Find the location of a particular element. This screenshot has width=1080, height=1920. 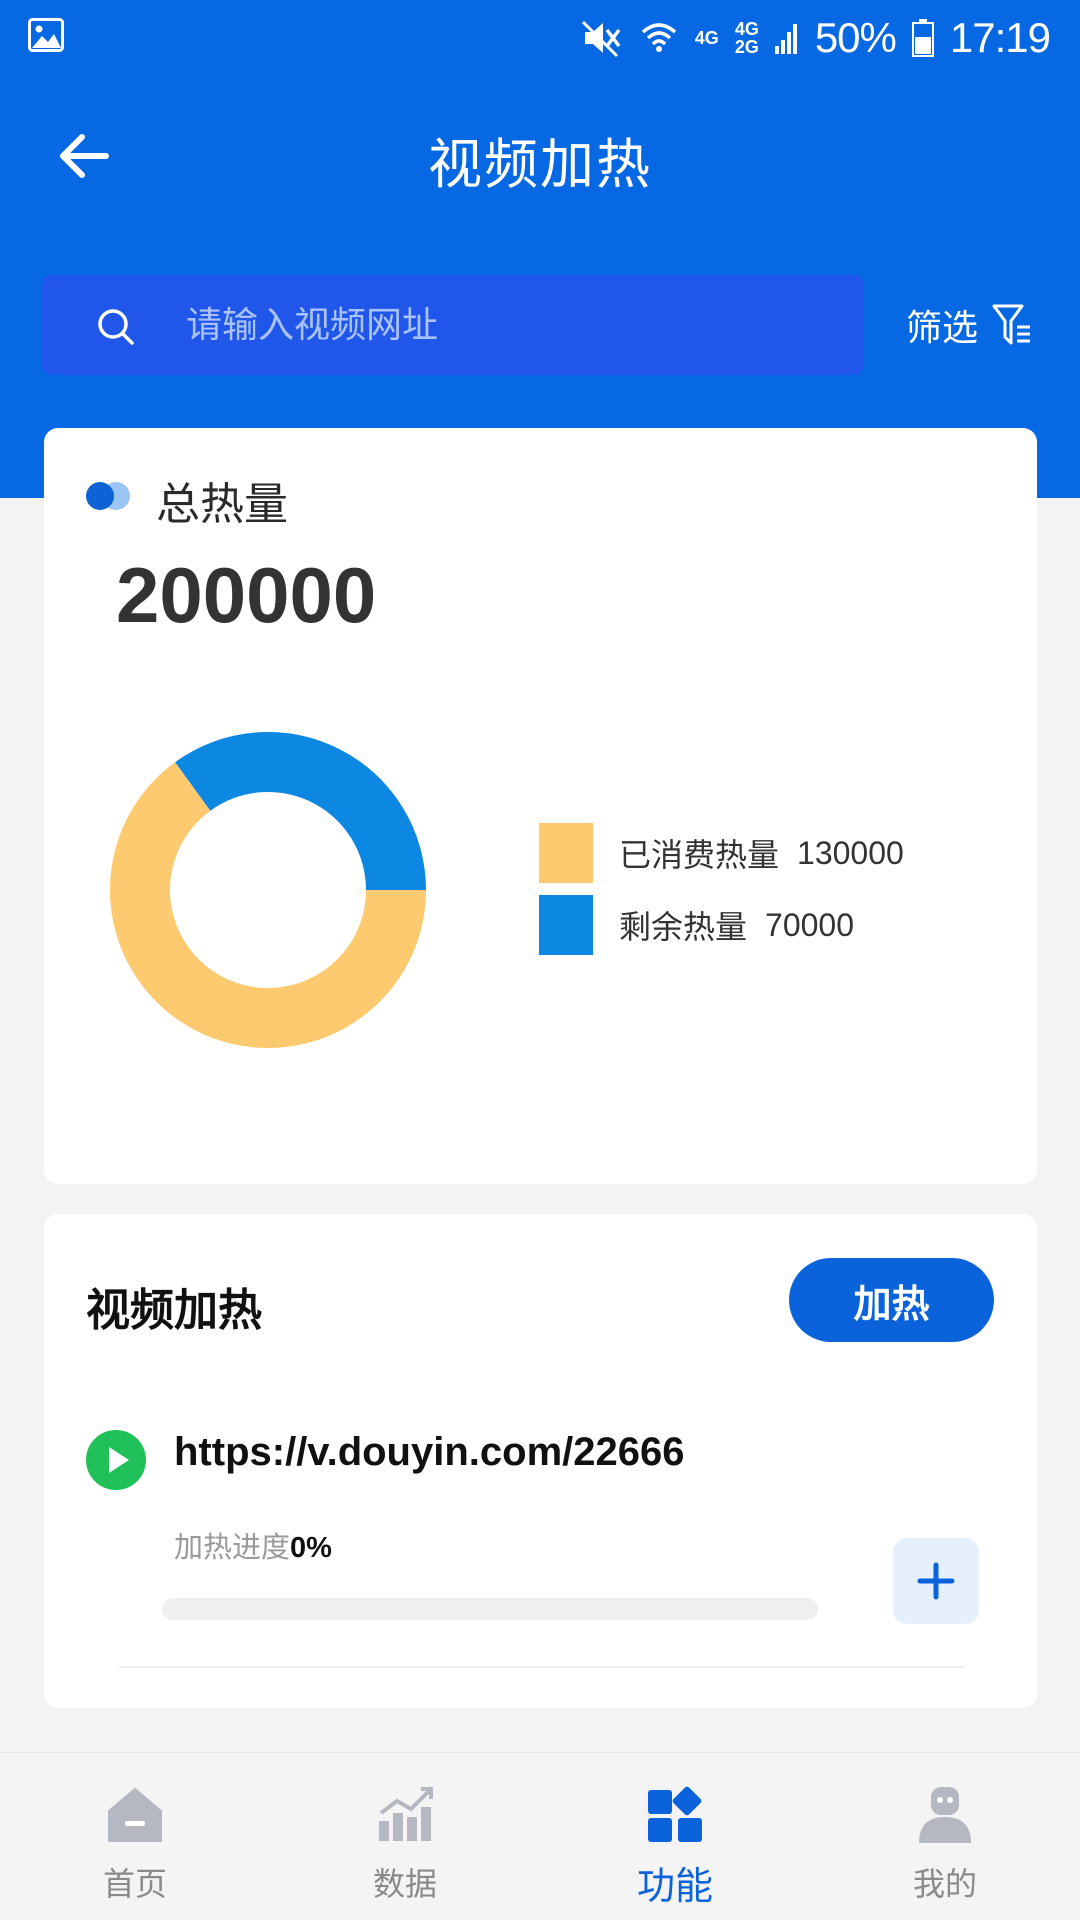

chart-legend: 已消费热量 130000 剩余热量 70000 is located at coordinates (721, 895).